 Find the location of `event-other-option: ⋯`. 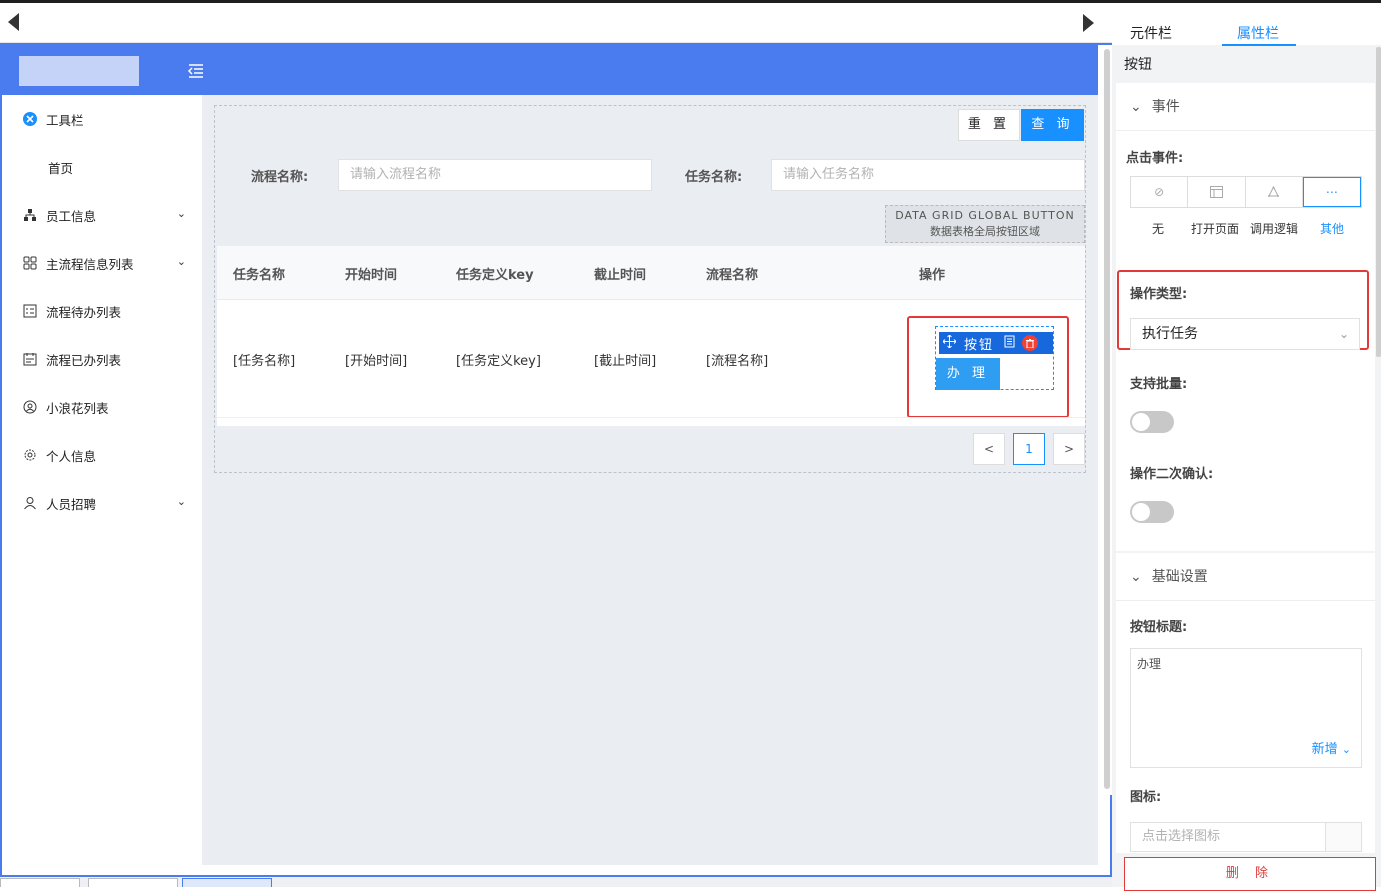

event-other-option: ⋯ is located at coordinates (1331, 192).